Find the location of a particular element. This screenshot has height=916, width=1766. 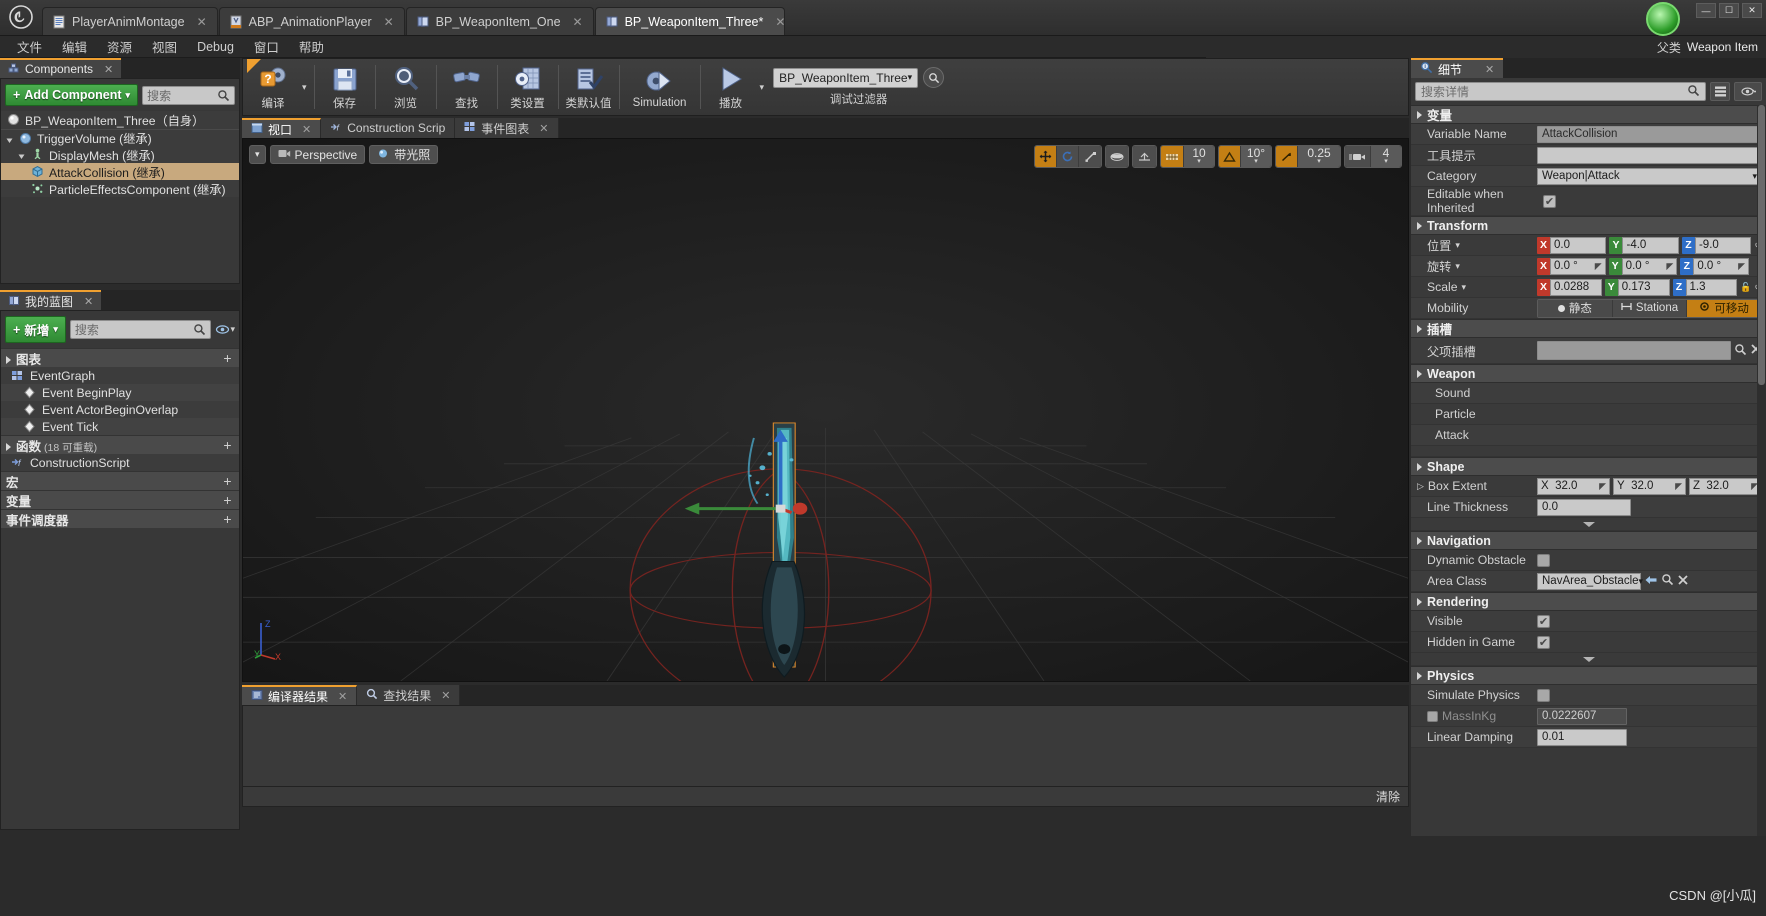

camera-speed-group: 4 ▾ is located at coordinates (1373, 156).